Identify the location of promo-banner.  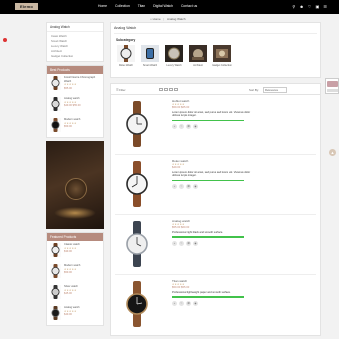
(75, 185).